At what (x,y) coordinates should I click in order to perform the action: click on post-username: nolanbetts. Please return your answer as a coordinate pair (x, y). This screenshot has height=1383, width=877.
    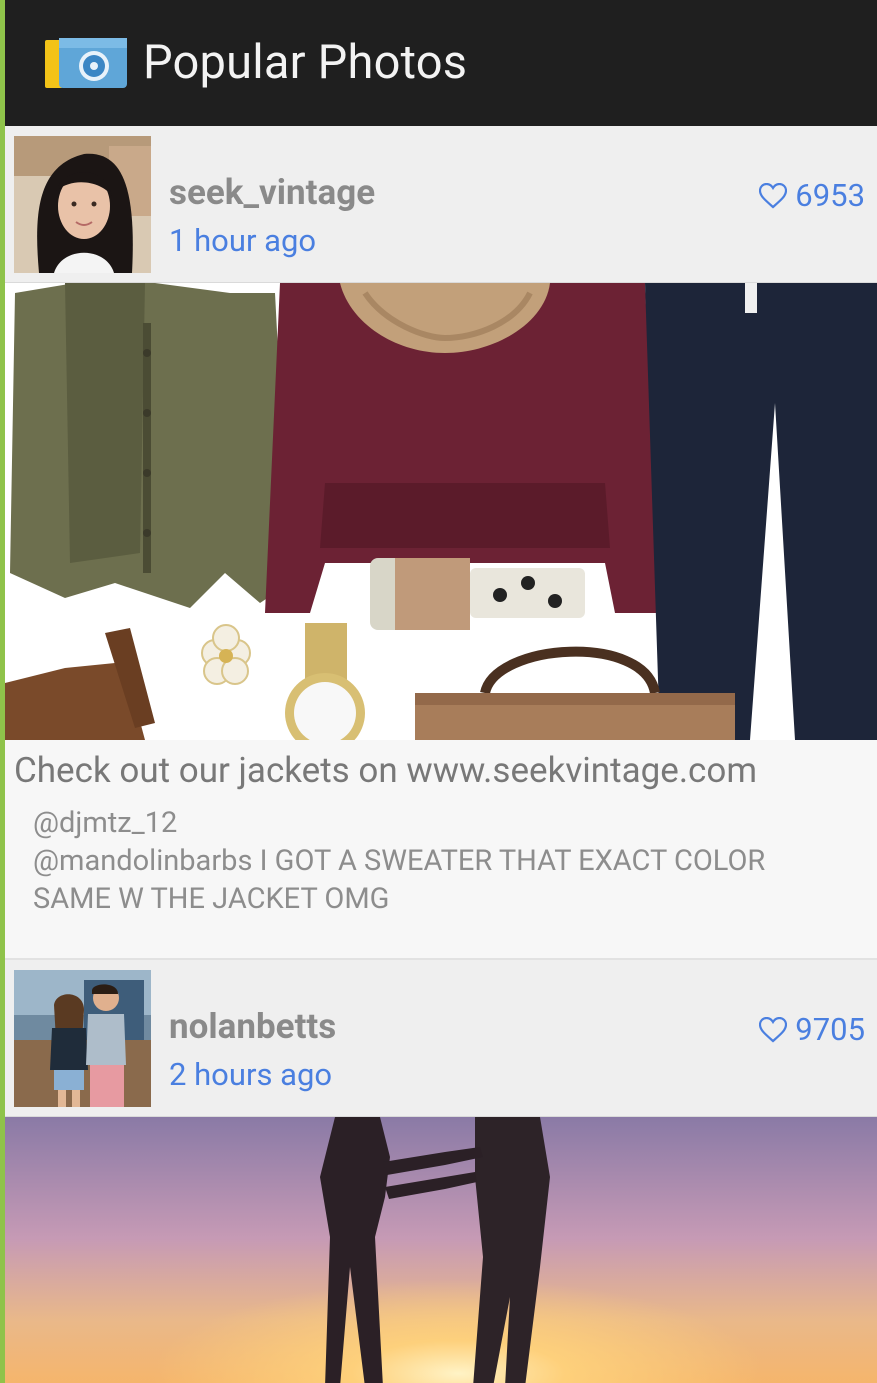
    Looking at the image, I should click on (252, 1026).